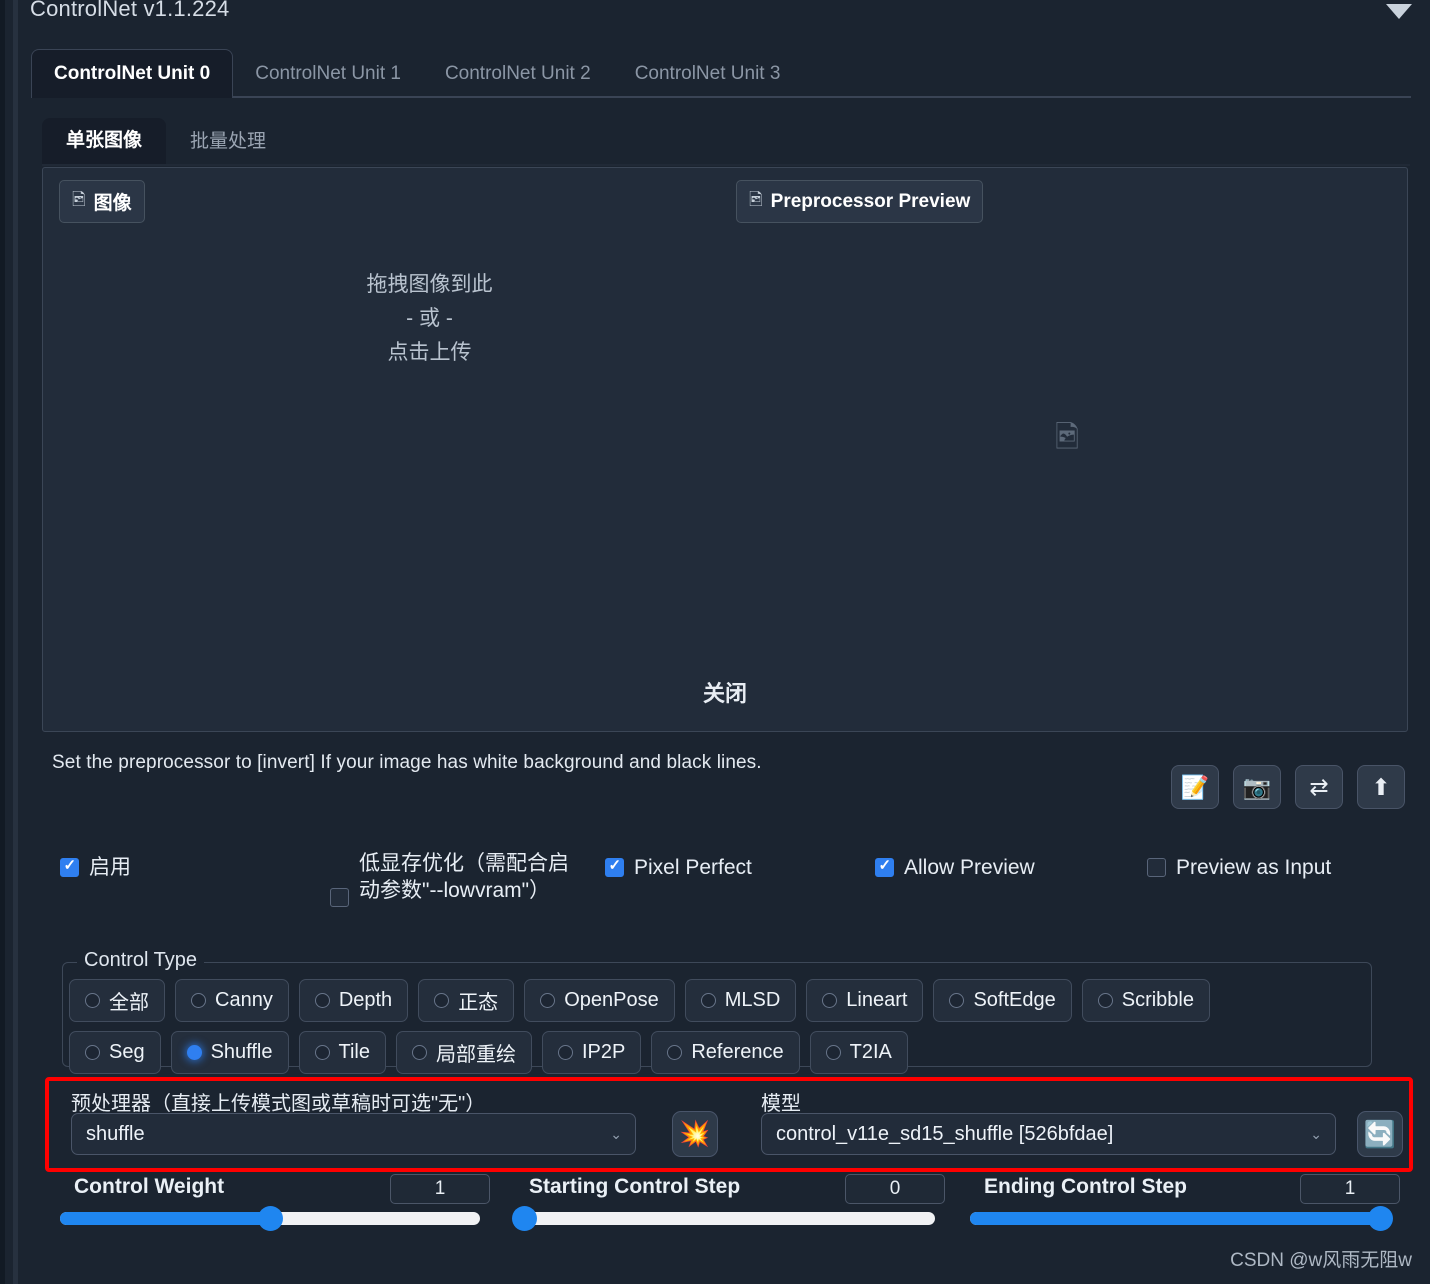 Image resolution: width=1430 pixels, height=1284 pixels. I want to click on radio-all: 全部, so click(117, 1000).